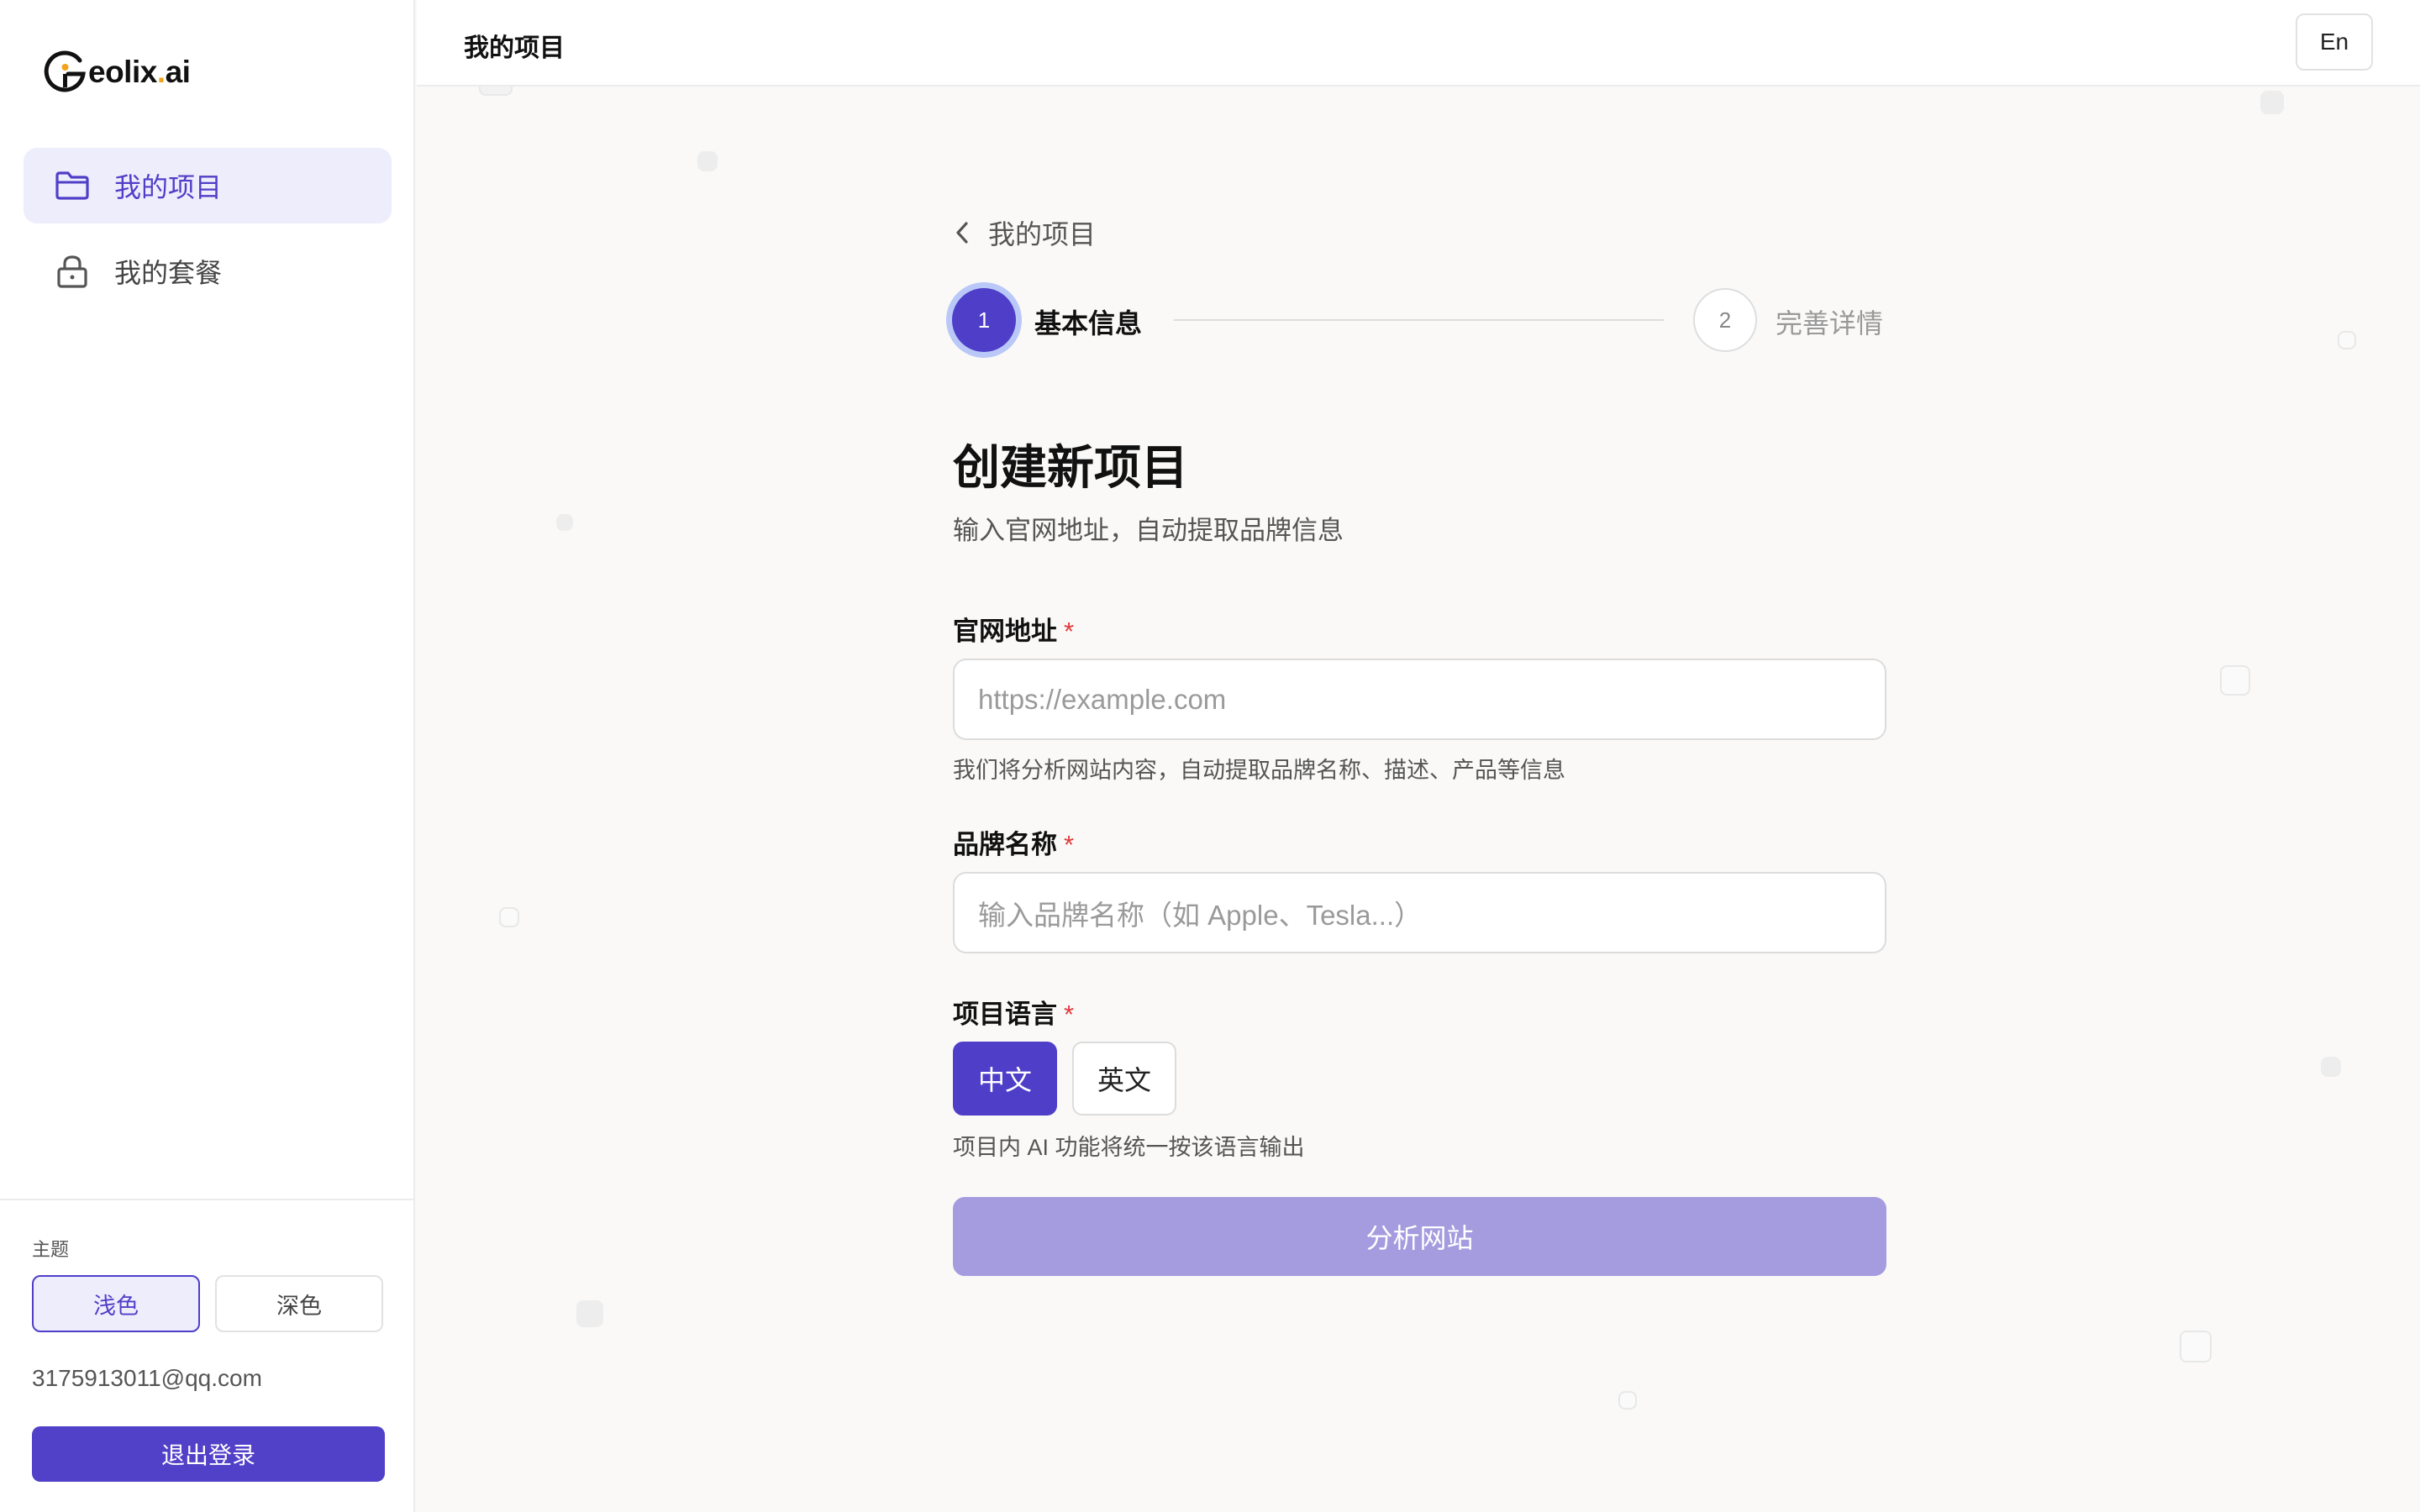 The width and height of the screenshot is (2420, 1512). I want to click on sidebar-item-my-plan: 我的套餐, so click(208, 271).